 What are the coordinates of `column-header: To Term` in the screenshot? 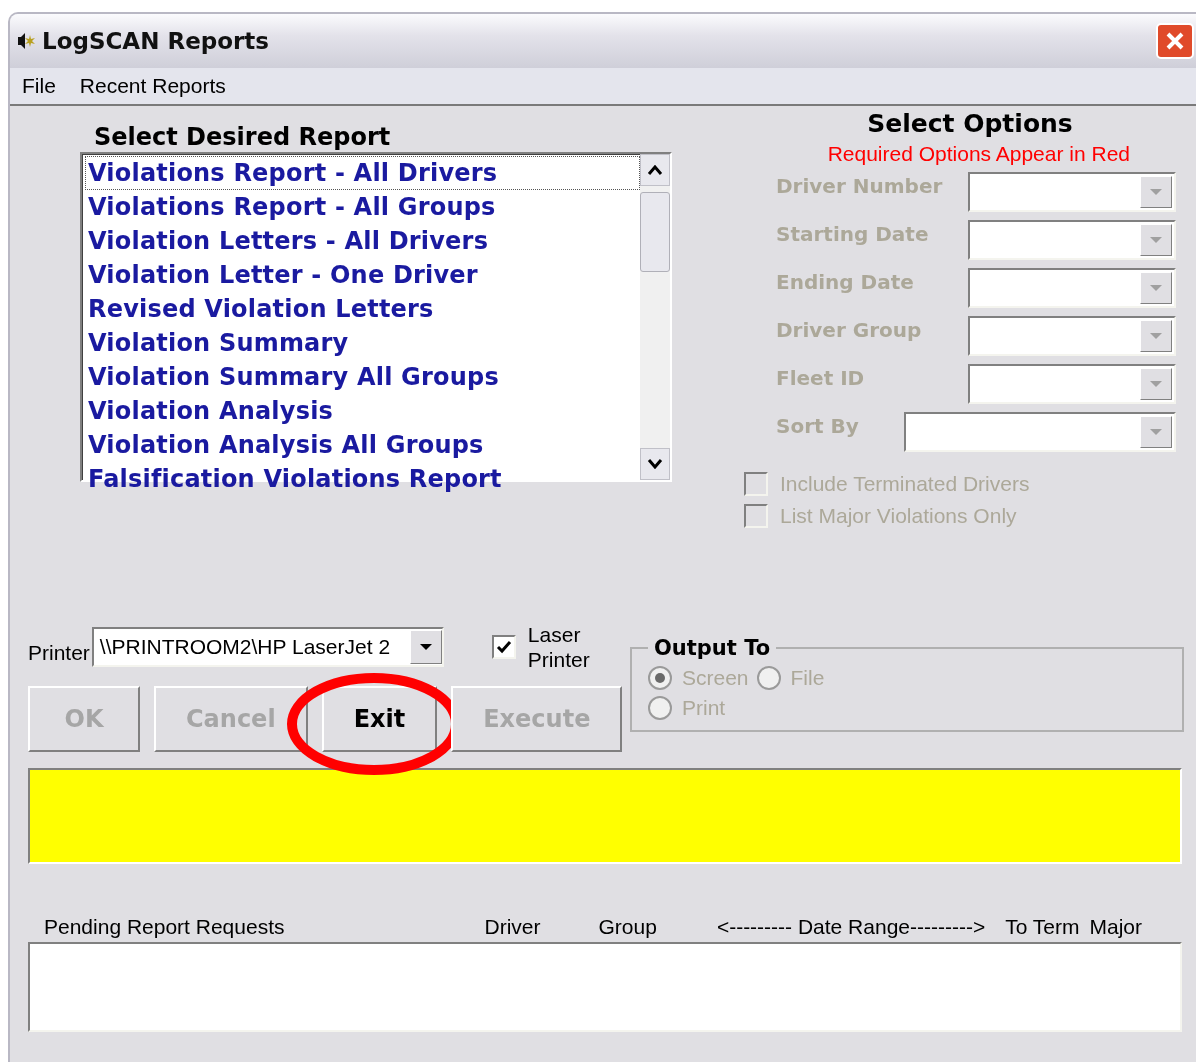 It's located at (1042, 927).